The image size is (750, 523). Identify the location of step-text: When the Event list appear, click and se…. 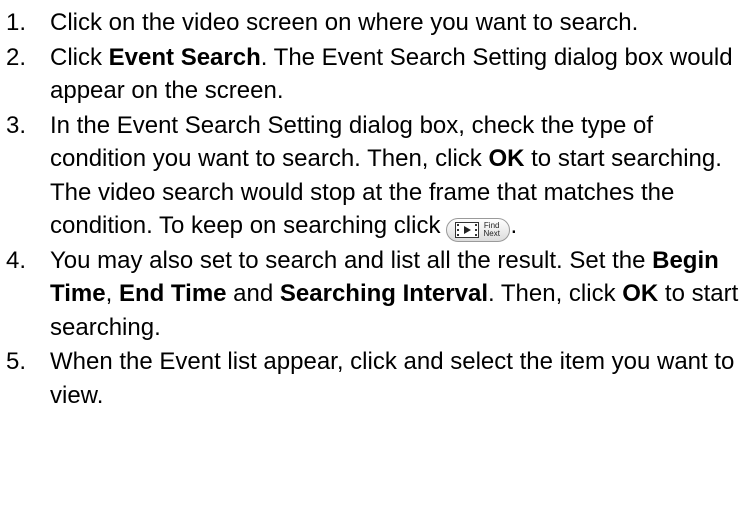
(392, 378).